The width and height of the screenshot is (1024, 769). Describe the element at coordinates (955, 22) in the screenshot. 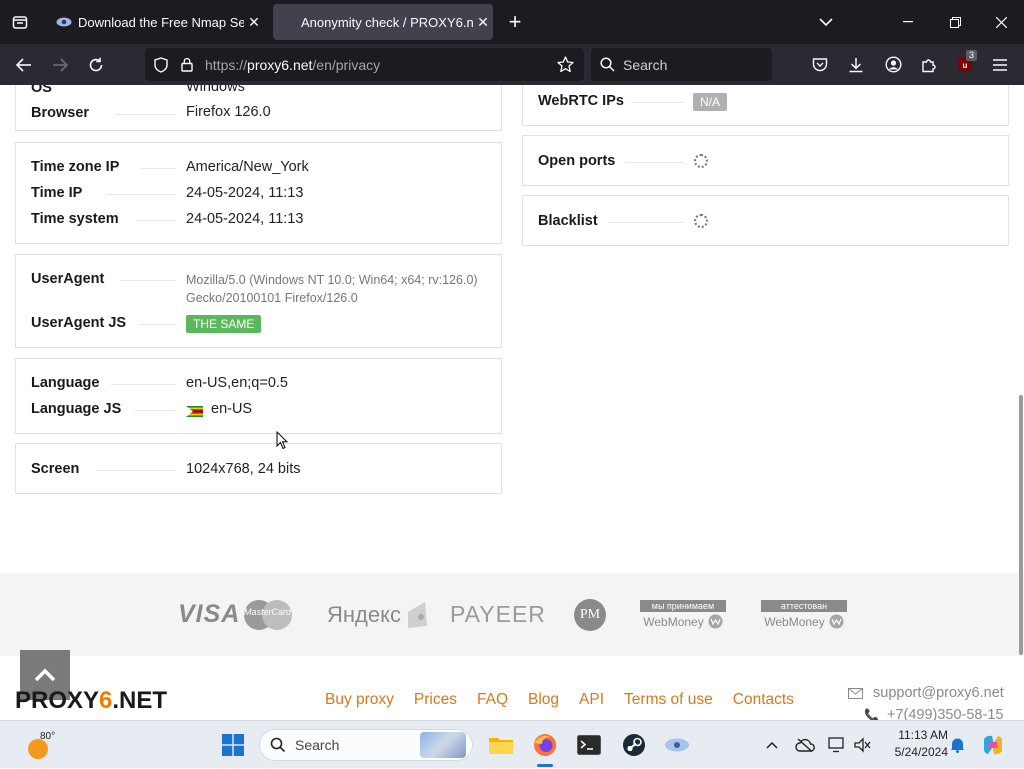

I see `restore-button` at that location.